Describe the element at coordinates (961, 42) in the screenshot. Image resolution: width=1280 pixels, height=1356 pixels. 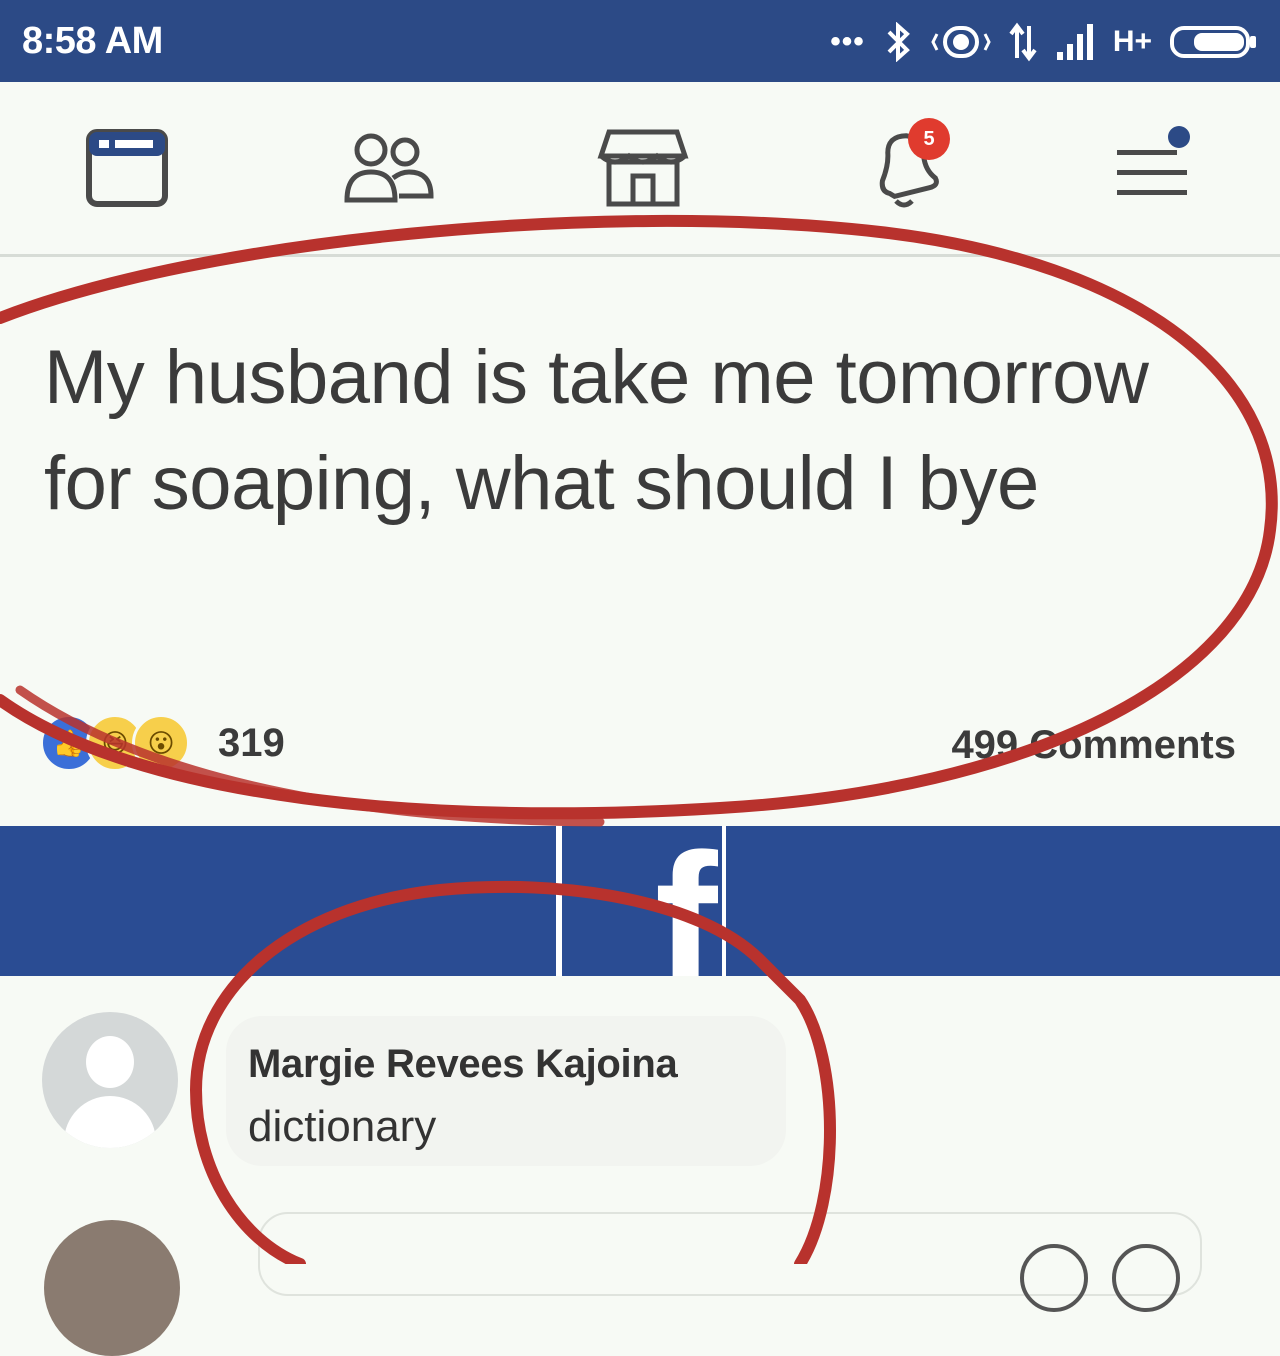
I see `vibrate-icon` at that location.